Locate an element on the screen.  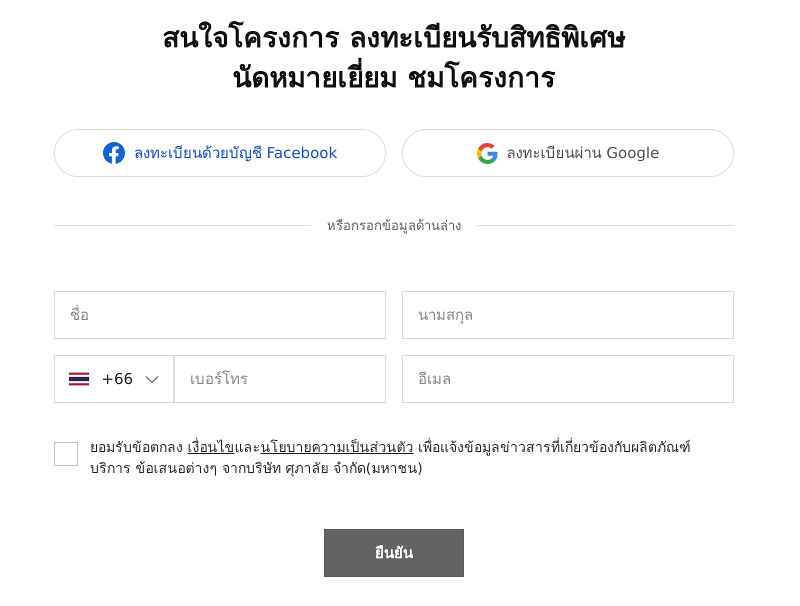
consent-link: นโยบายความเป็นส่วนตัว is located at coordinates (337, 448).